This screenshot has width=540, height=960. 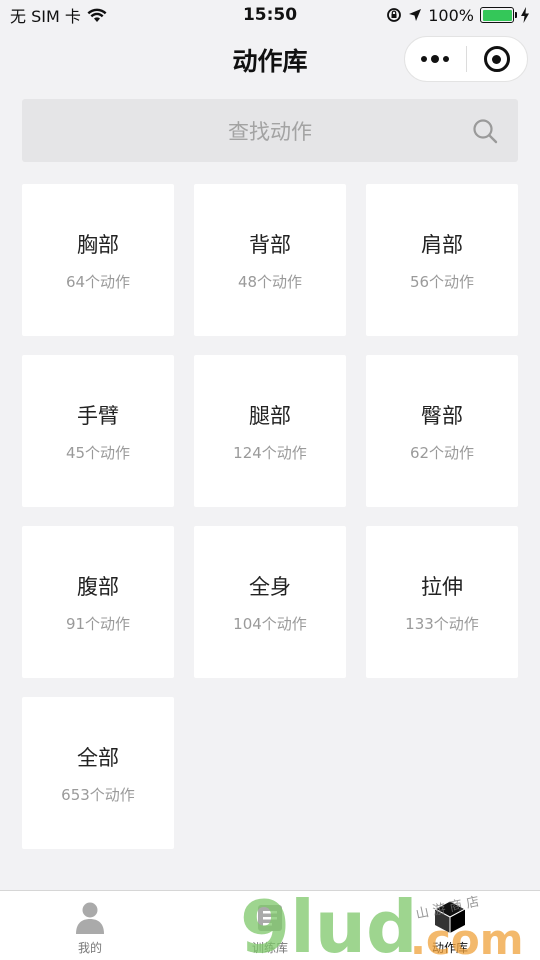 What do you see at coordinates (90, 918) in the screenshot?
I see `person-icon` at bounding box center [90, 918].